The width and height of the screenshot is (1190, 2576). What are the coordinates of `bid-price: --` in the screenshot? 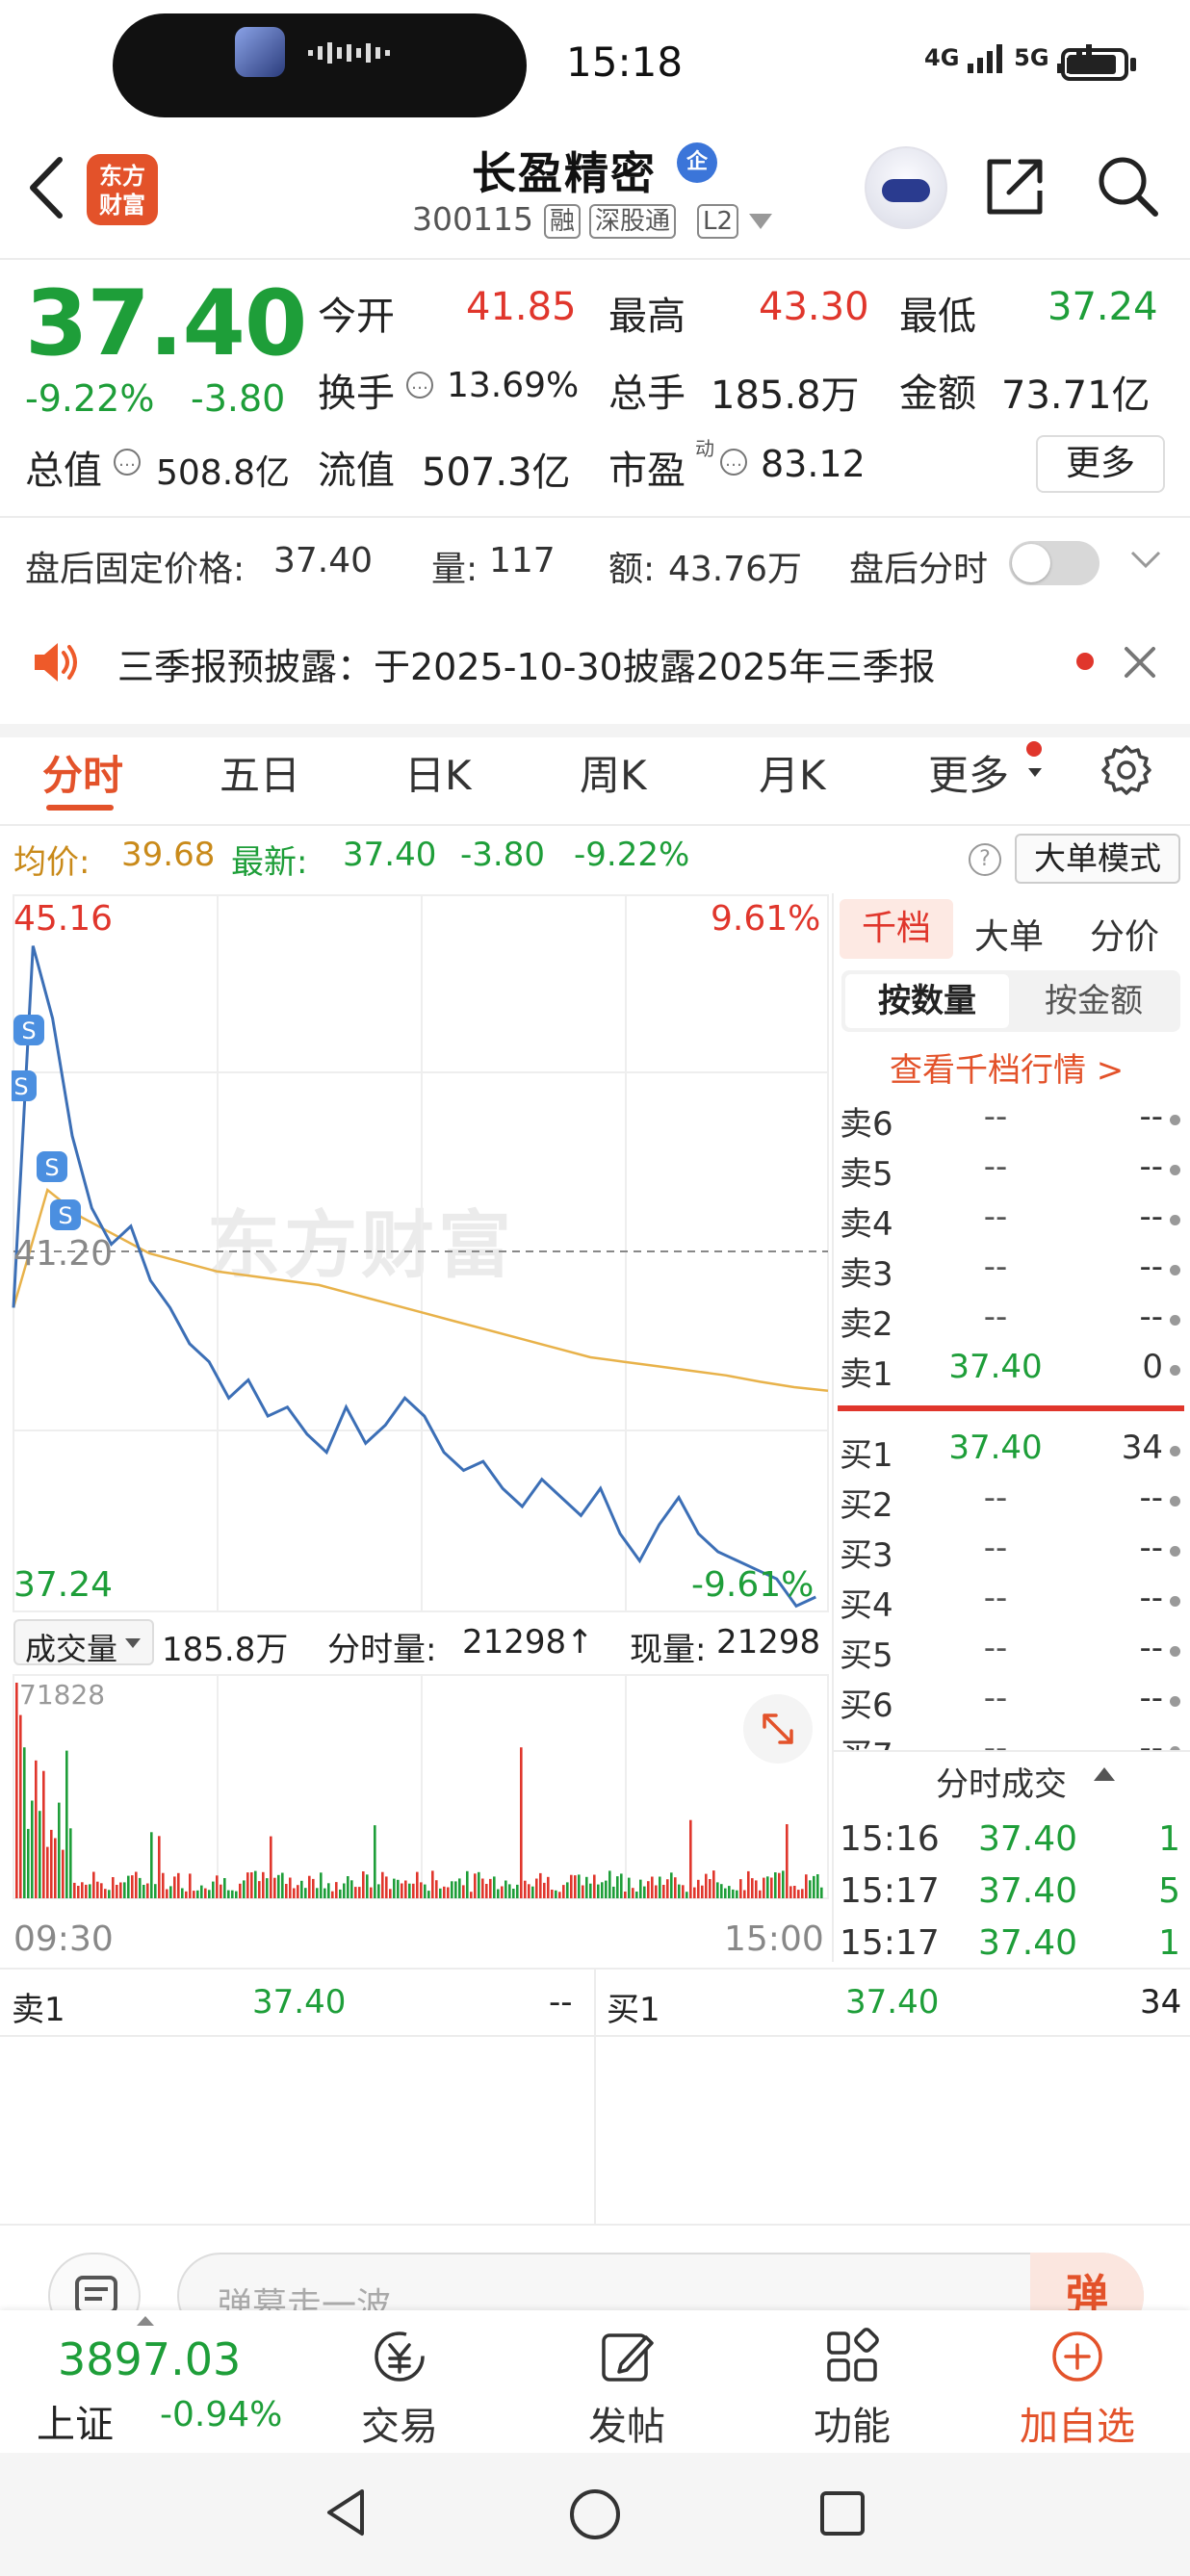 It's located at (996, 1598).